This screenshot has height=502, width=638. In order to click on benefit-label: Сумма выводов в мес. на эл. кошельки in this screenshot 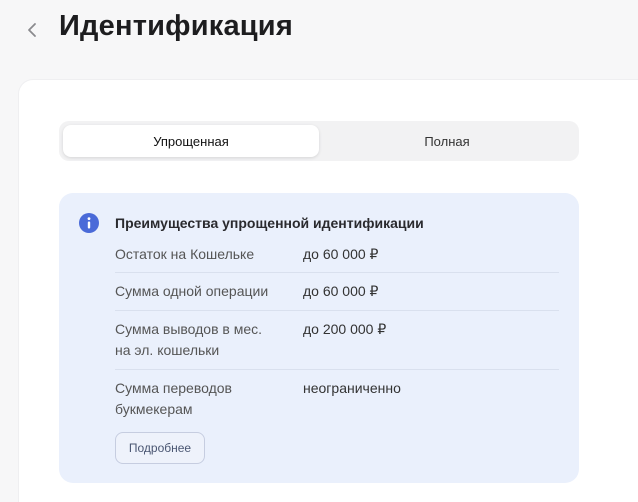, I will do `click(209, 340)`.